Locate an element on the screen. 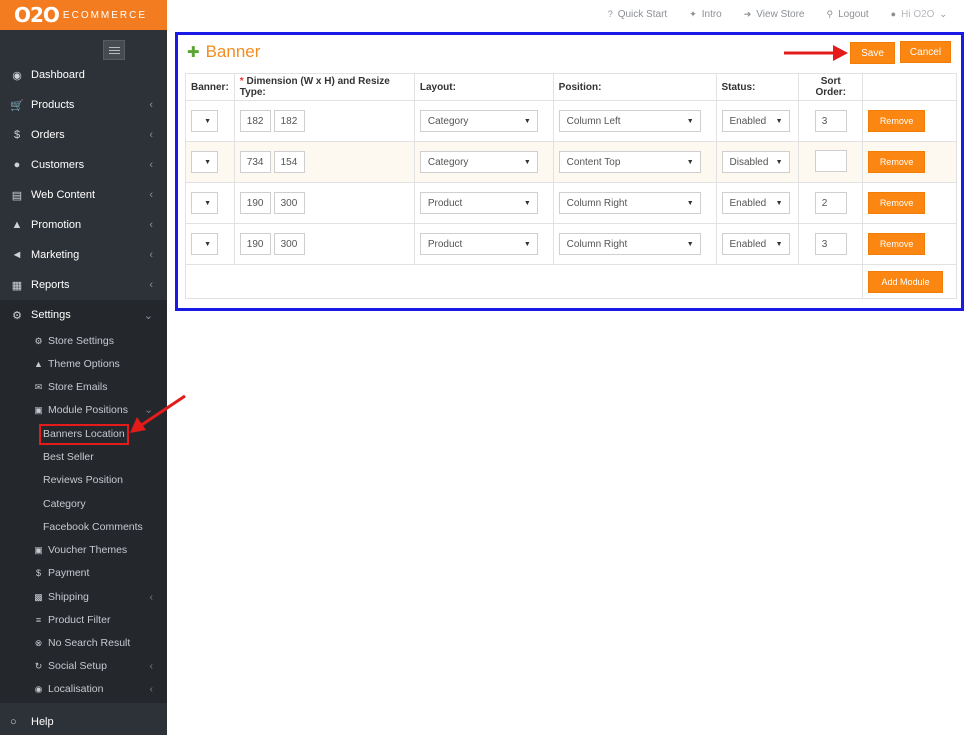 The image size is (969, 735). view-store-link: ➜ View Store is located at coordinates (774, 14).